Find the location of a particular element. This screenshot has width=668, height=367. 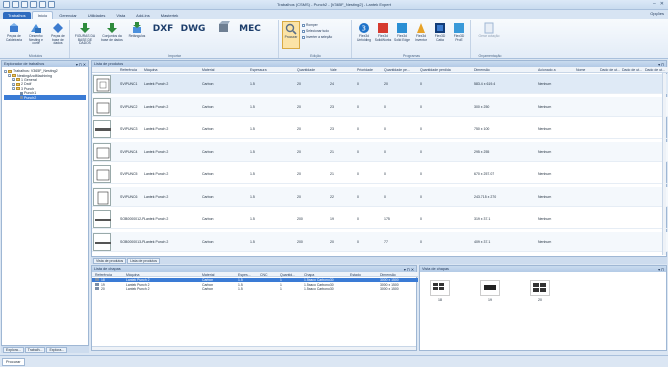

cell-ref: SOB0000013-P is located at coordinates (132, 241).